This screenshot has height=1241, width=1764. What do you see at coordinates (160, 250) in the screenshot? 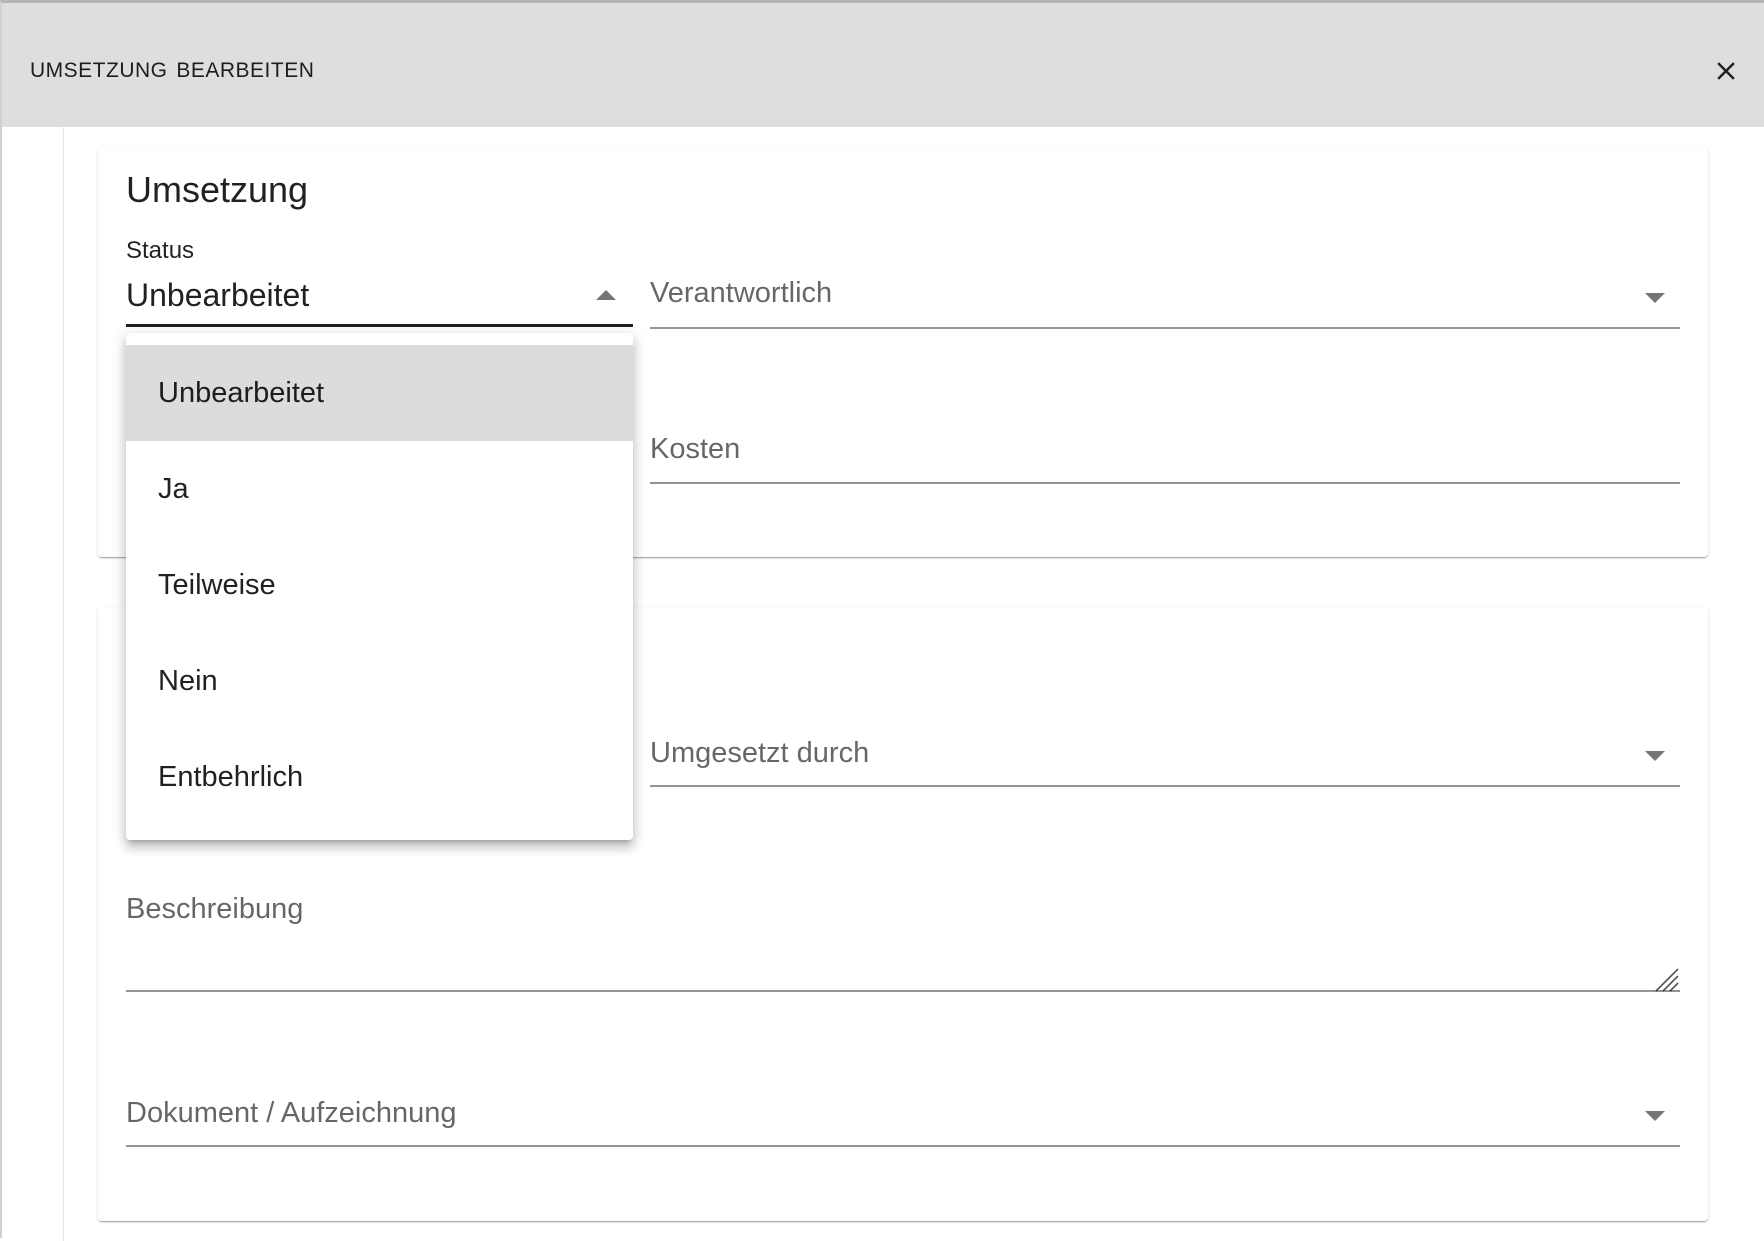
I see `status-label: Status` at bounding box center [160, 250].